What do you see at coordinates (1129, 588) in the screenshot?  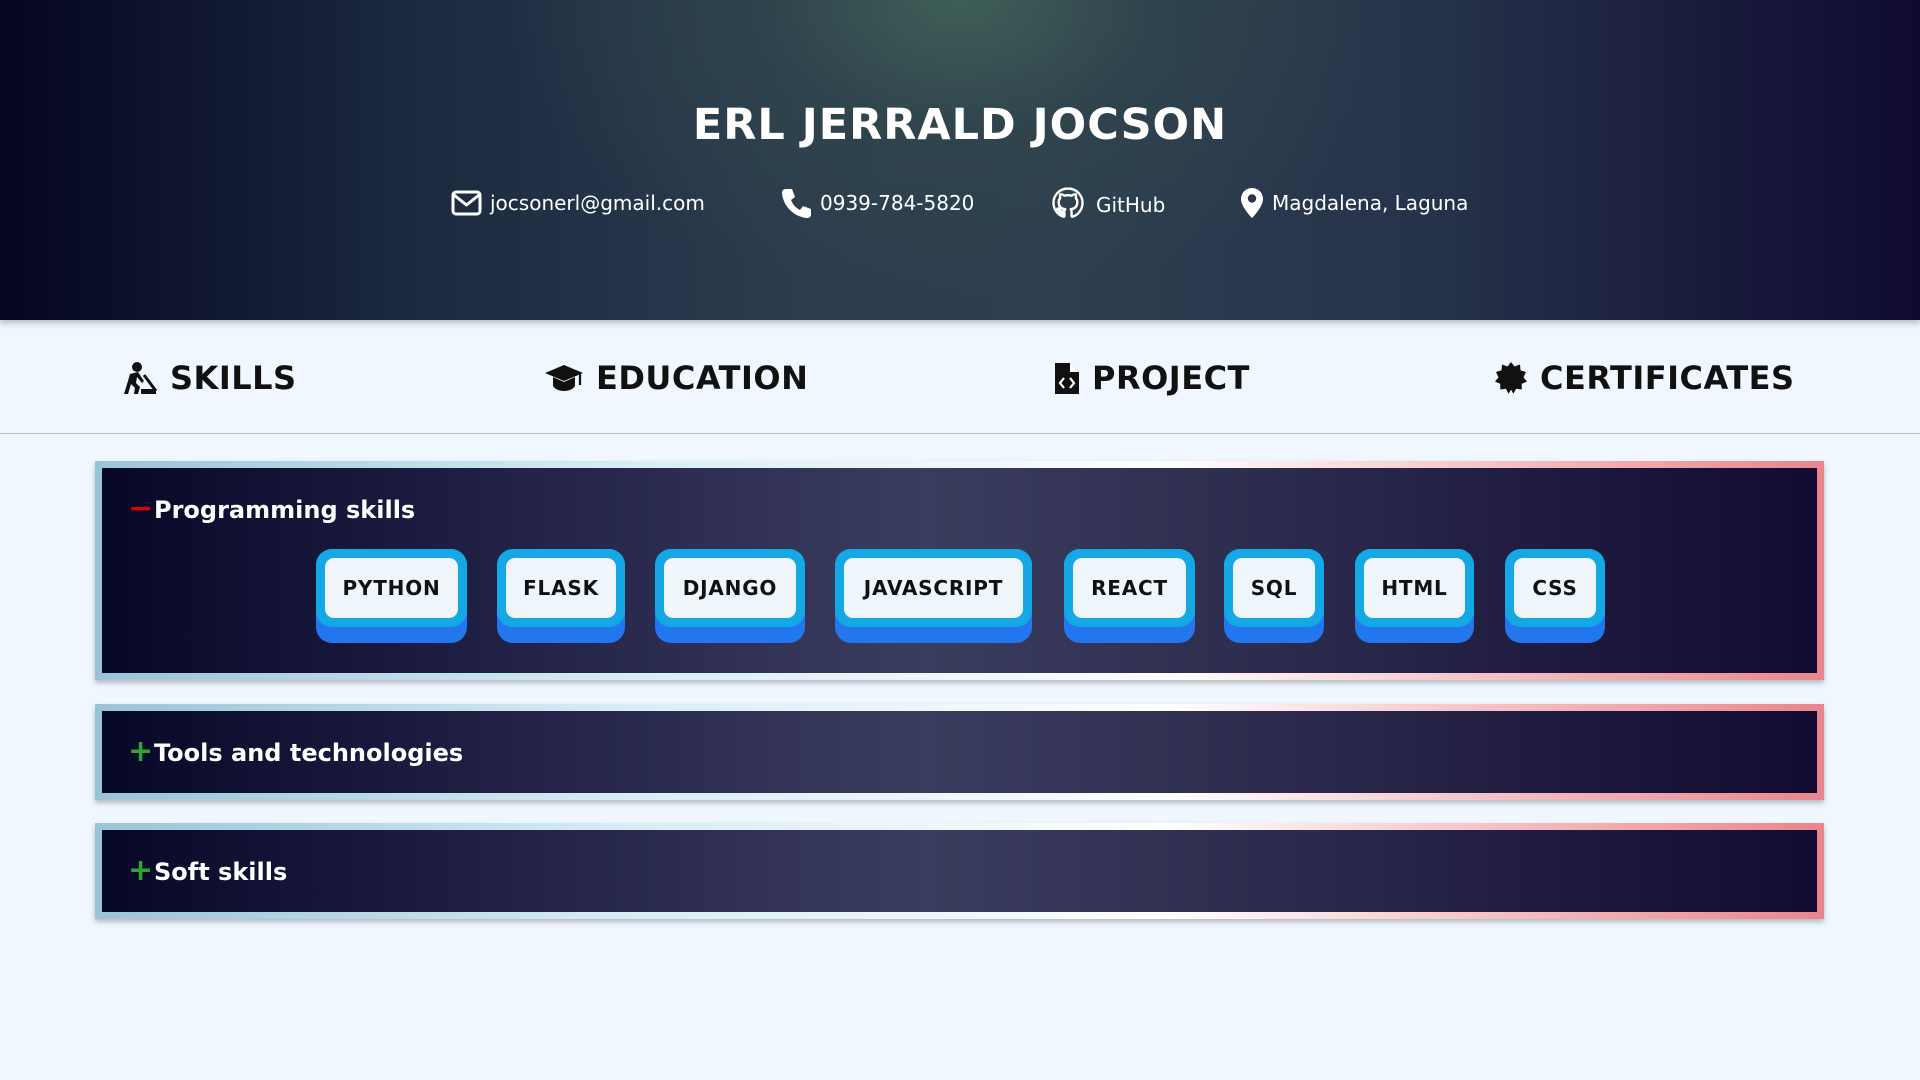 I see `skill-chip-label: REACT` at bounding box center [1129, 588].